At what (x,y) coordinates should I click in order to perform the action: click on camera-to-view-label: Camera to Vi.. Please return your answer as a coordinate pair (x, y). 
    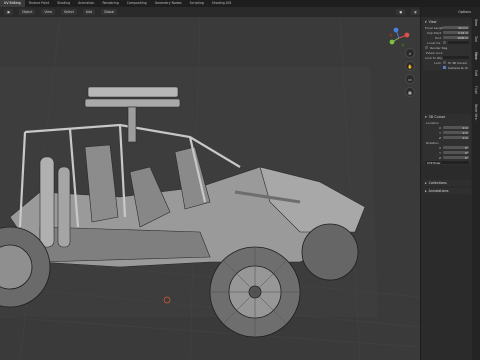
    Looking at the image, I should click on (458, 67).